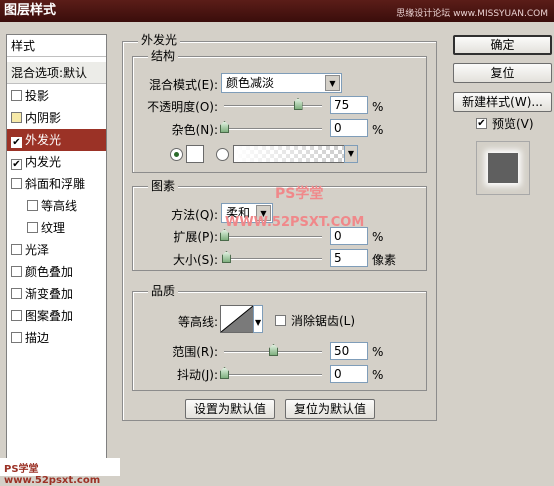  What do you see at coordinates (56, 96) in the screenshot?
I see `style-item: 投影` at bounding box center [56, 96].